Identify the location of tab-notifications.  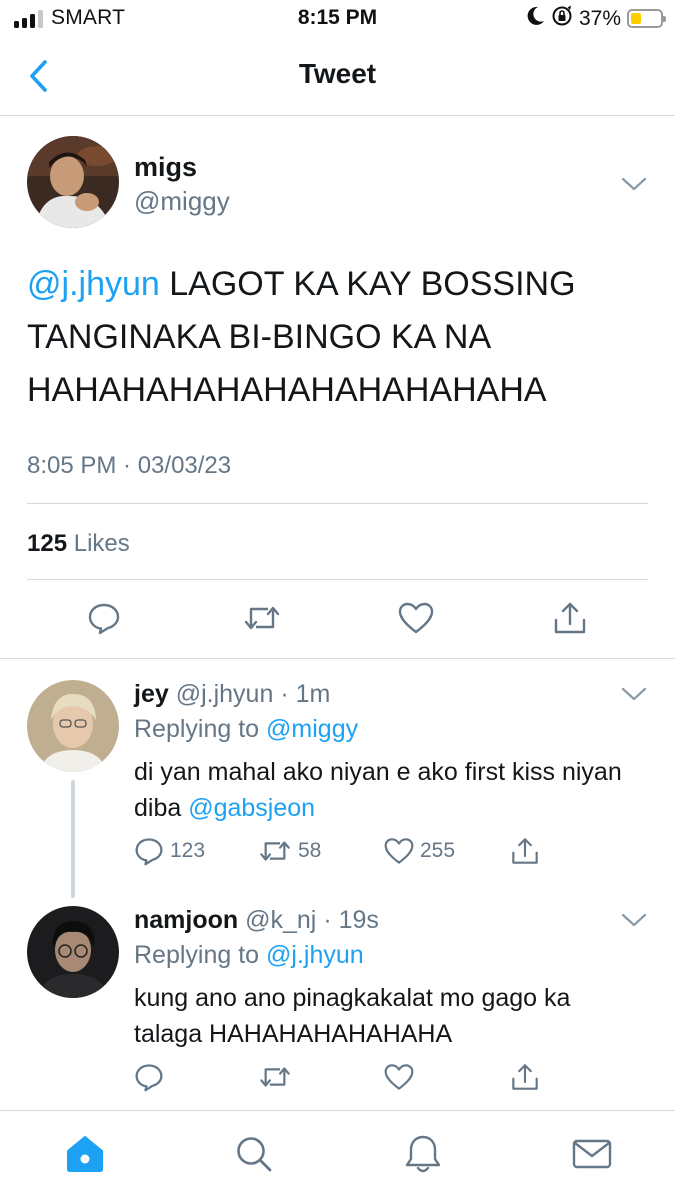
(423, 1154).